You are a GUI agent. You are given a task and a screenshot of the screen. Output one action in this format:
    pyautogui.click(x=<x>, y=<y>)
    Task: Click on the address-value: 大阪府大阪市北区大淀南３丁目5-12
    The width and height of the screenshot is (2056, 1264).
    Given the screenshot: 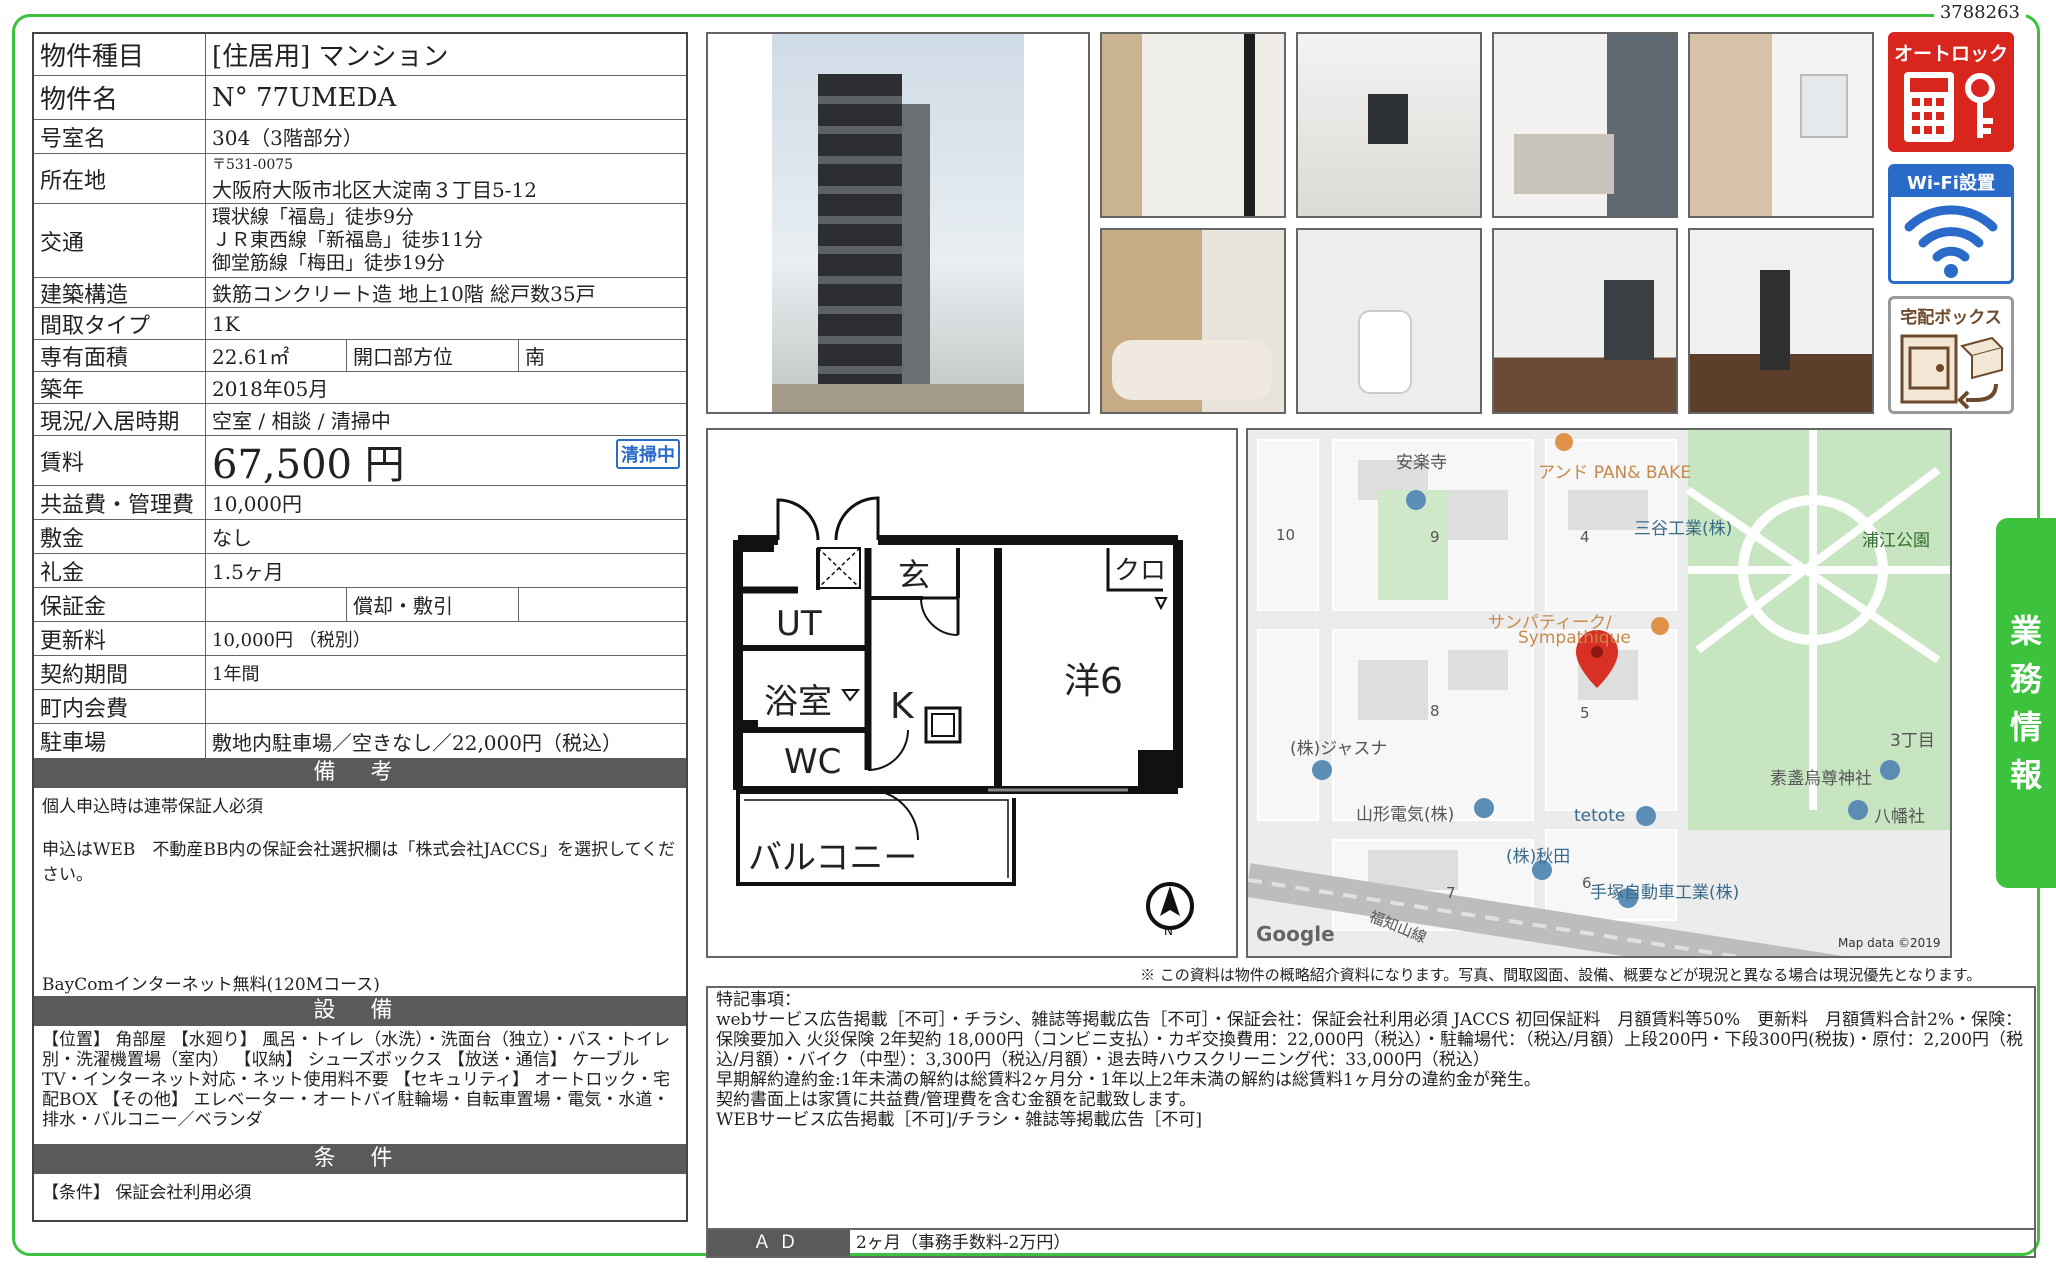 What is the action you would take?
    pyautogui.click(x=374, y=190)
    